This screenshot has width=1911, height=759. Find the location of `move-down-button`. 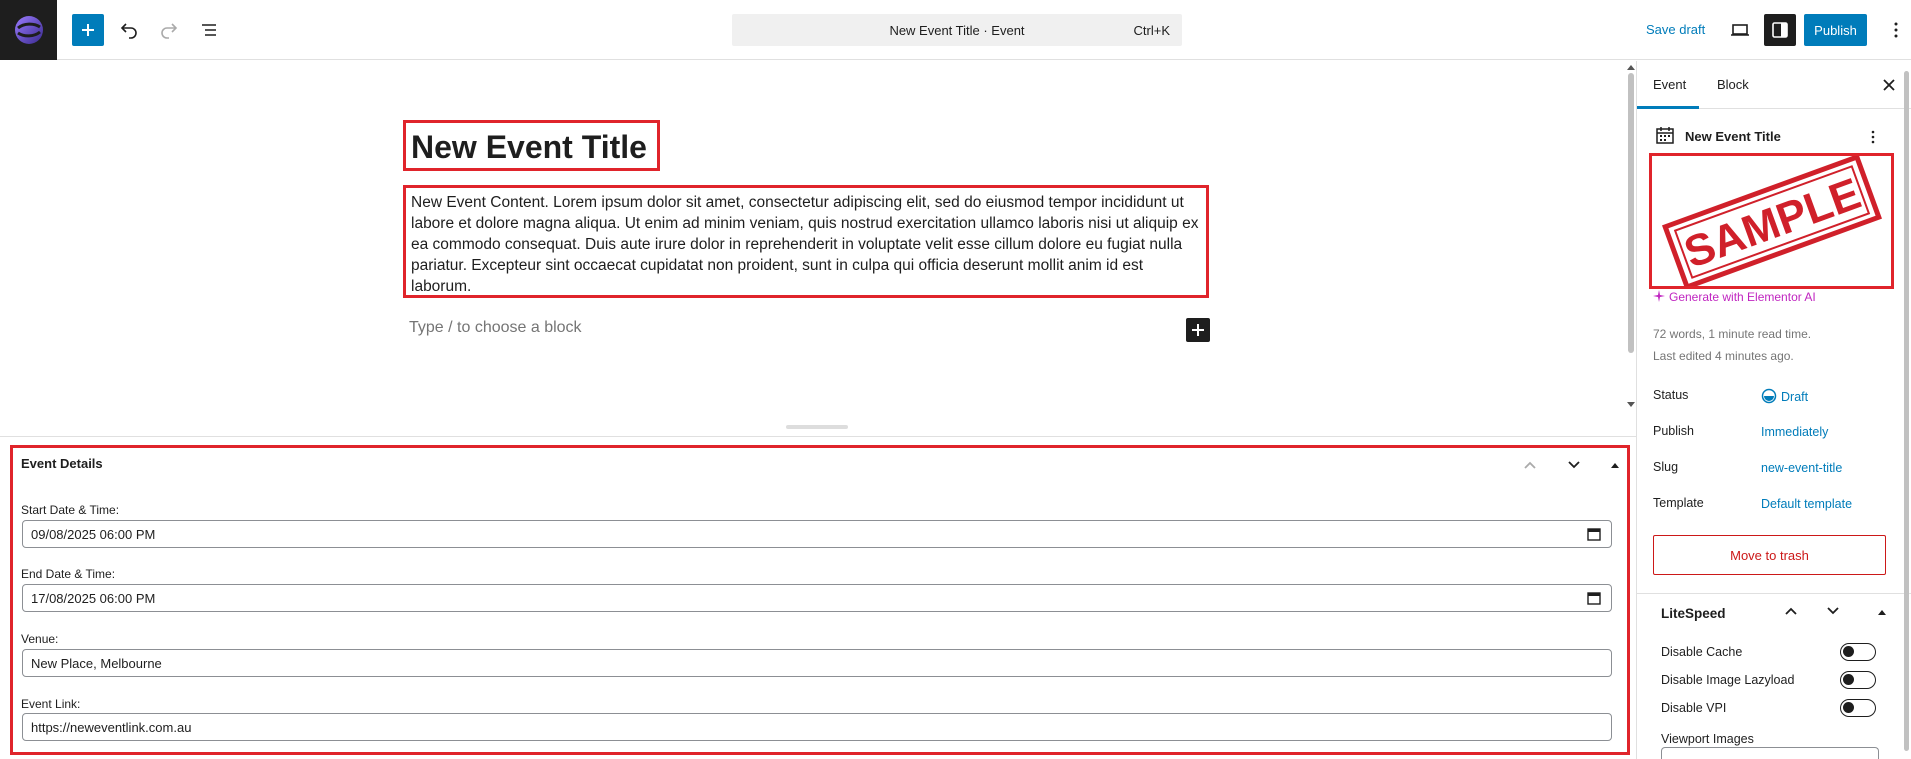

move-down-button is located at coordinates (1574, 465).